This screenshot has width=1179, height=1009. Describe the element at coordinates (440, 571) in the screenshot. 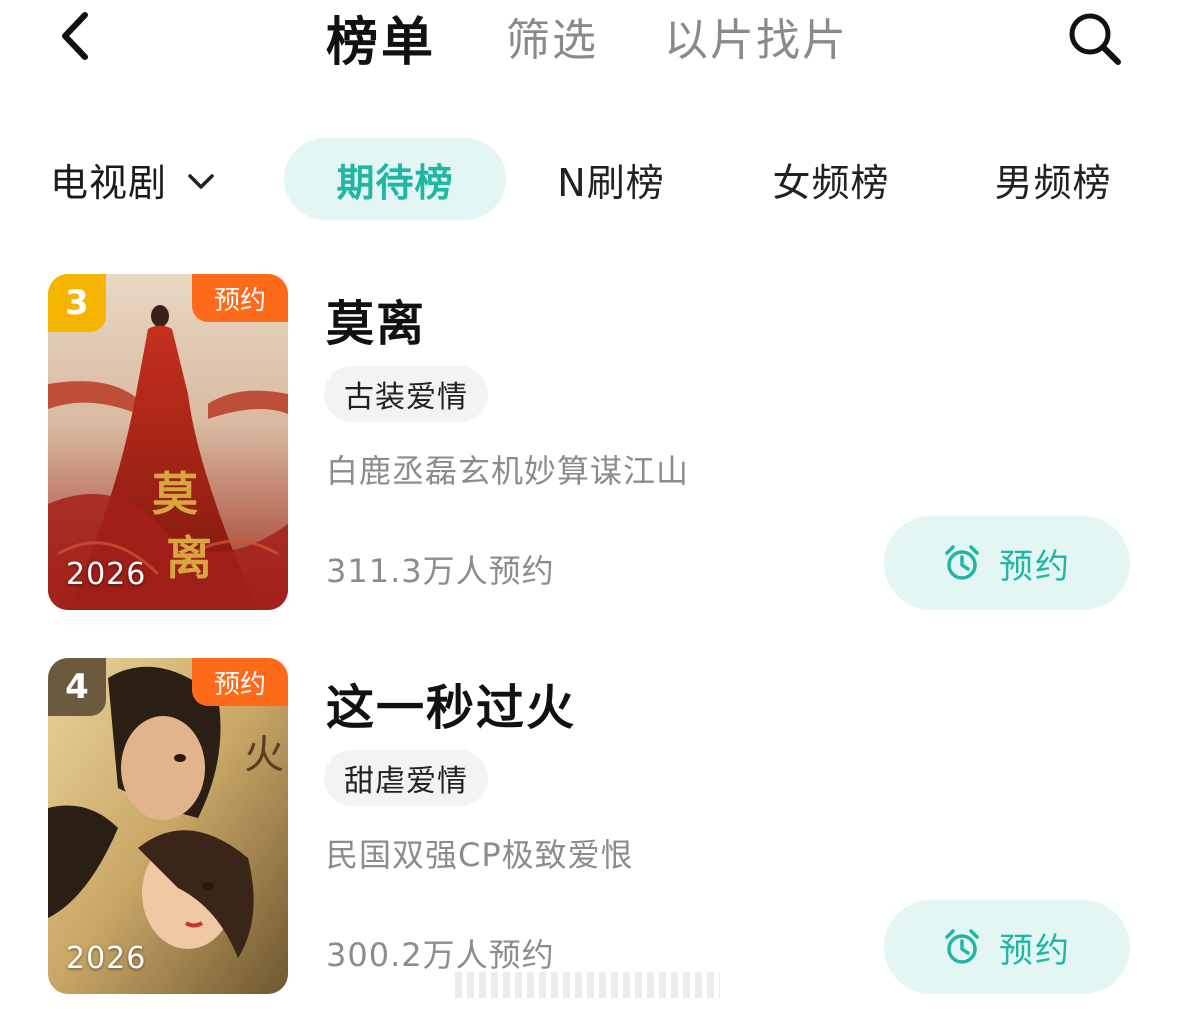

I see `reservation-count: 311.3万人预约` at that location.